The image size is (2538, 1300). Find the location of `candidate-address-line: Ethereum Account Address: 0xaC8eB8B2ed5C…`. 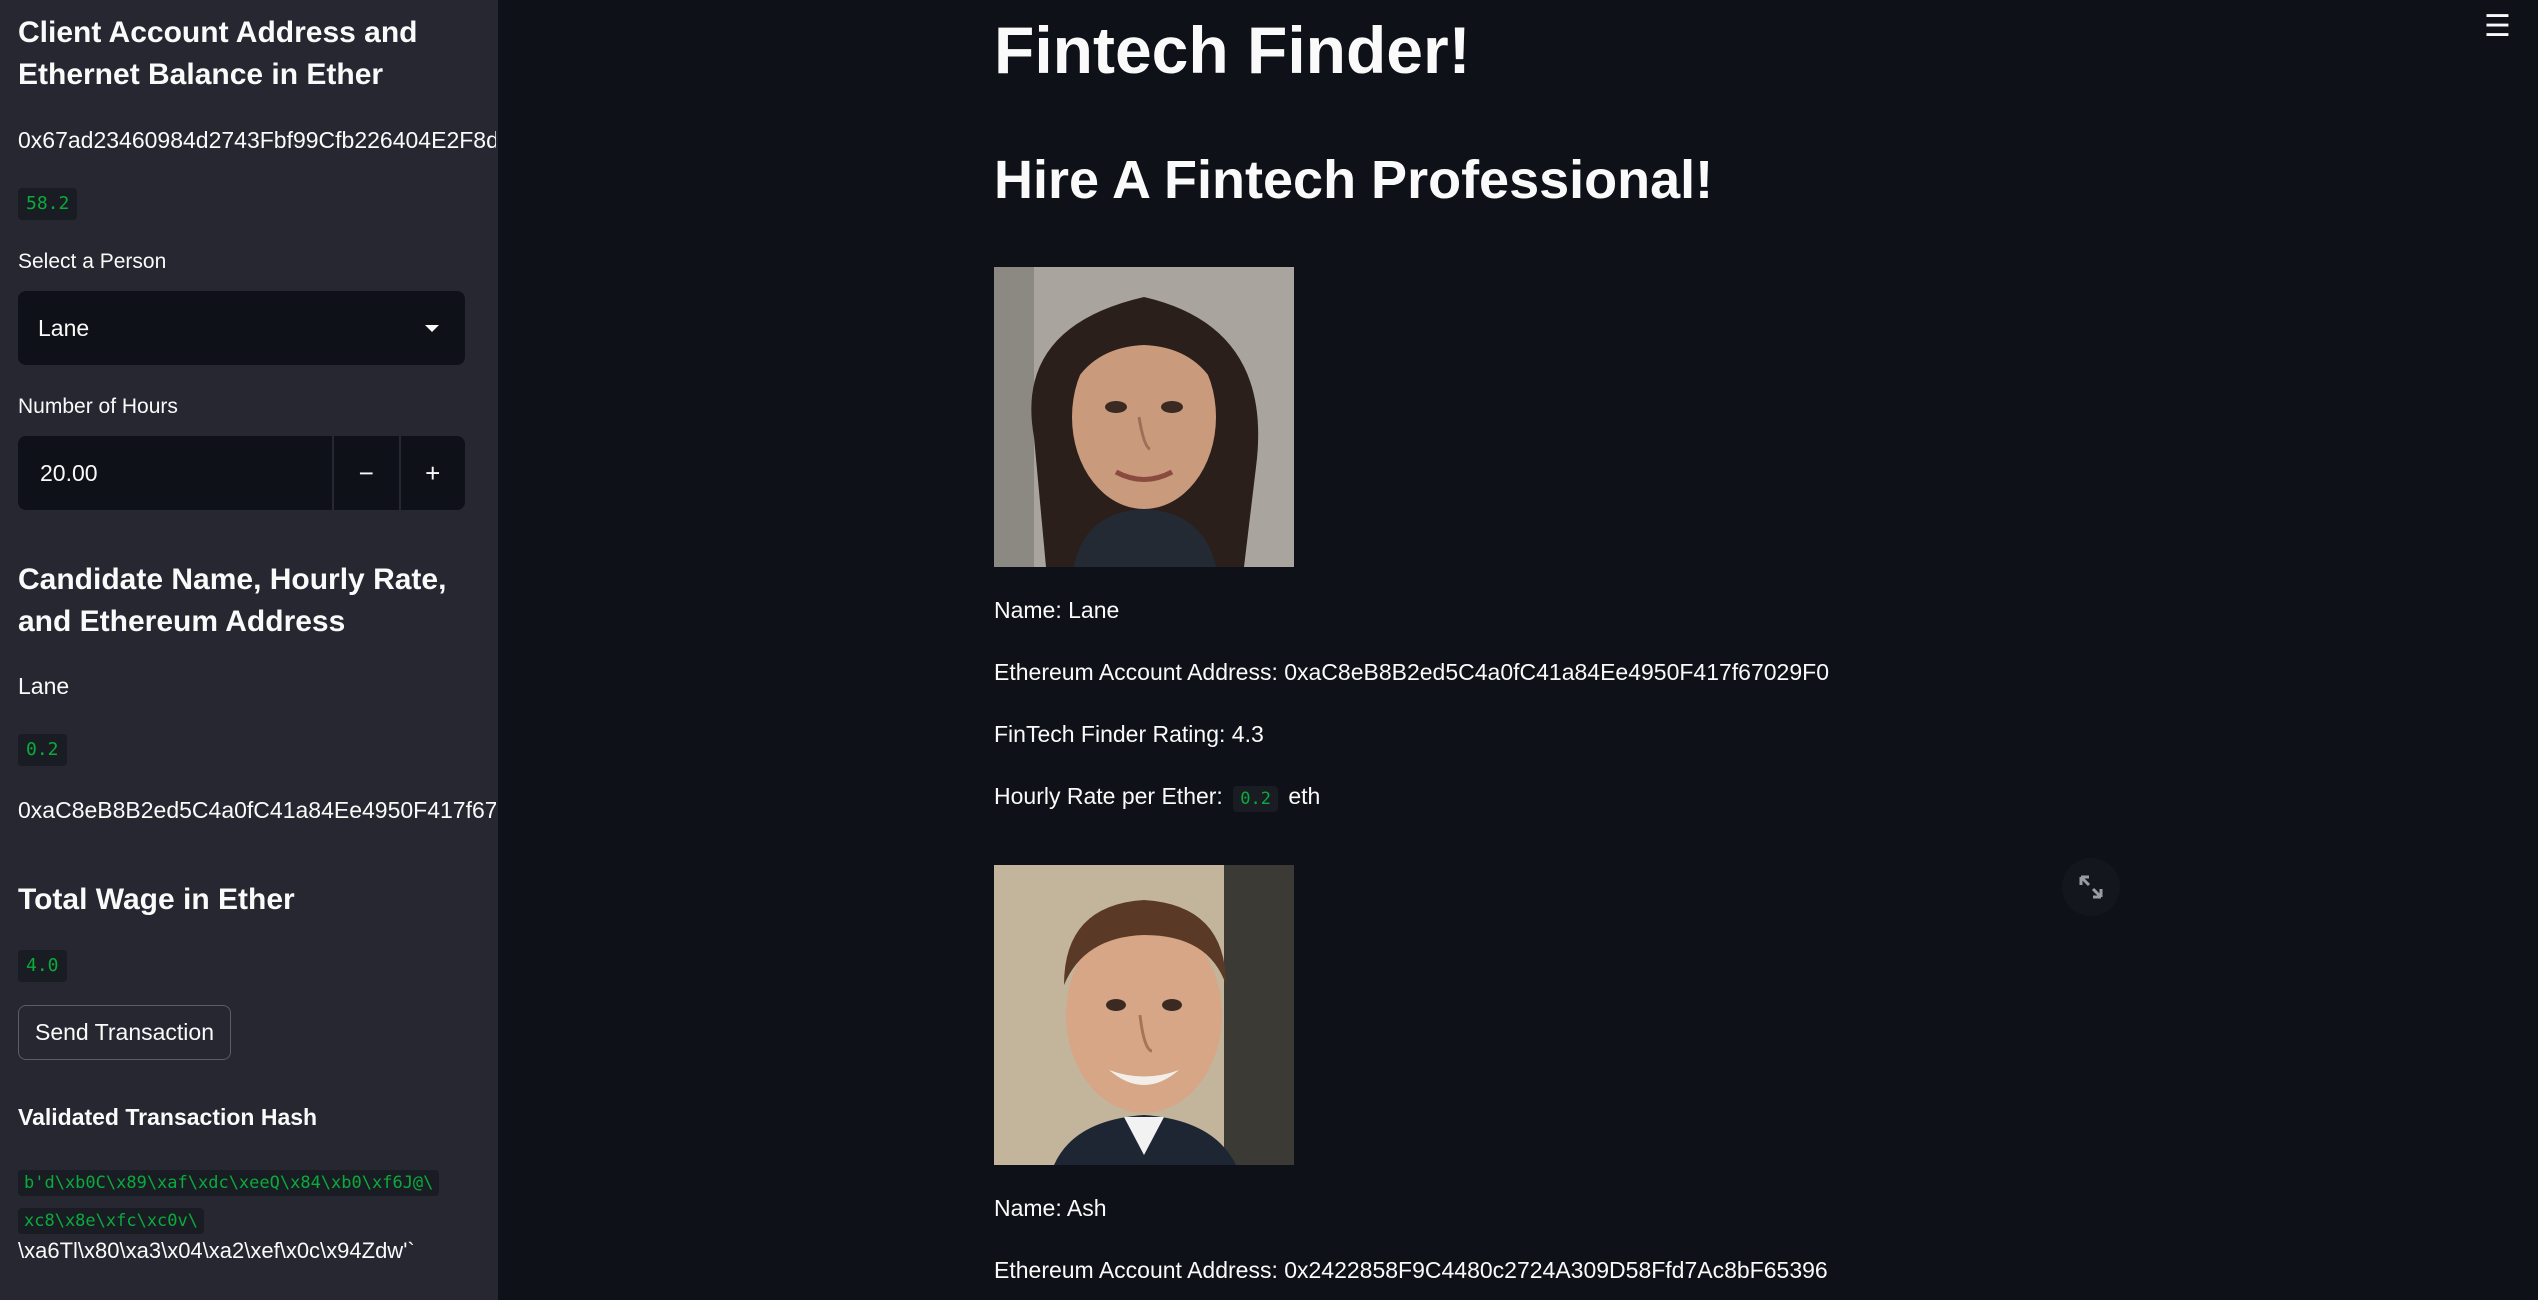

candidate-address-line: Ethereum Account Address: 0xaC8eB8B2ed5C… is located at coordinates (1411, 672).